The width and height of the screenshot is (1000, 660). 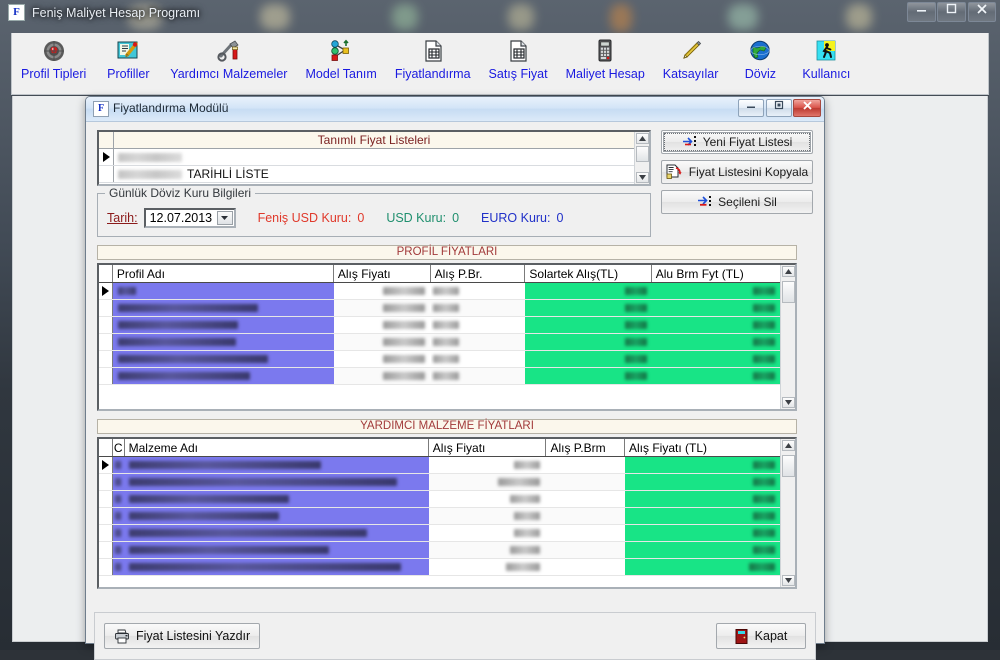 What do you see at coordinates (715, 376) in the screenshot?
I see `cell-alu-brm-fyt` at bounding box center [715, 376].